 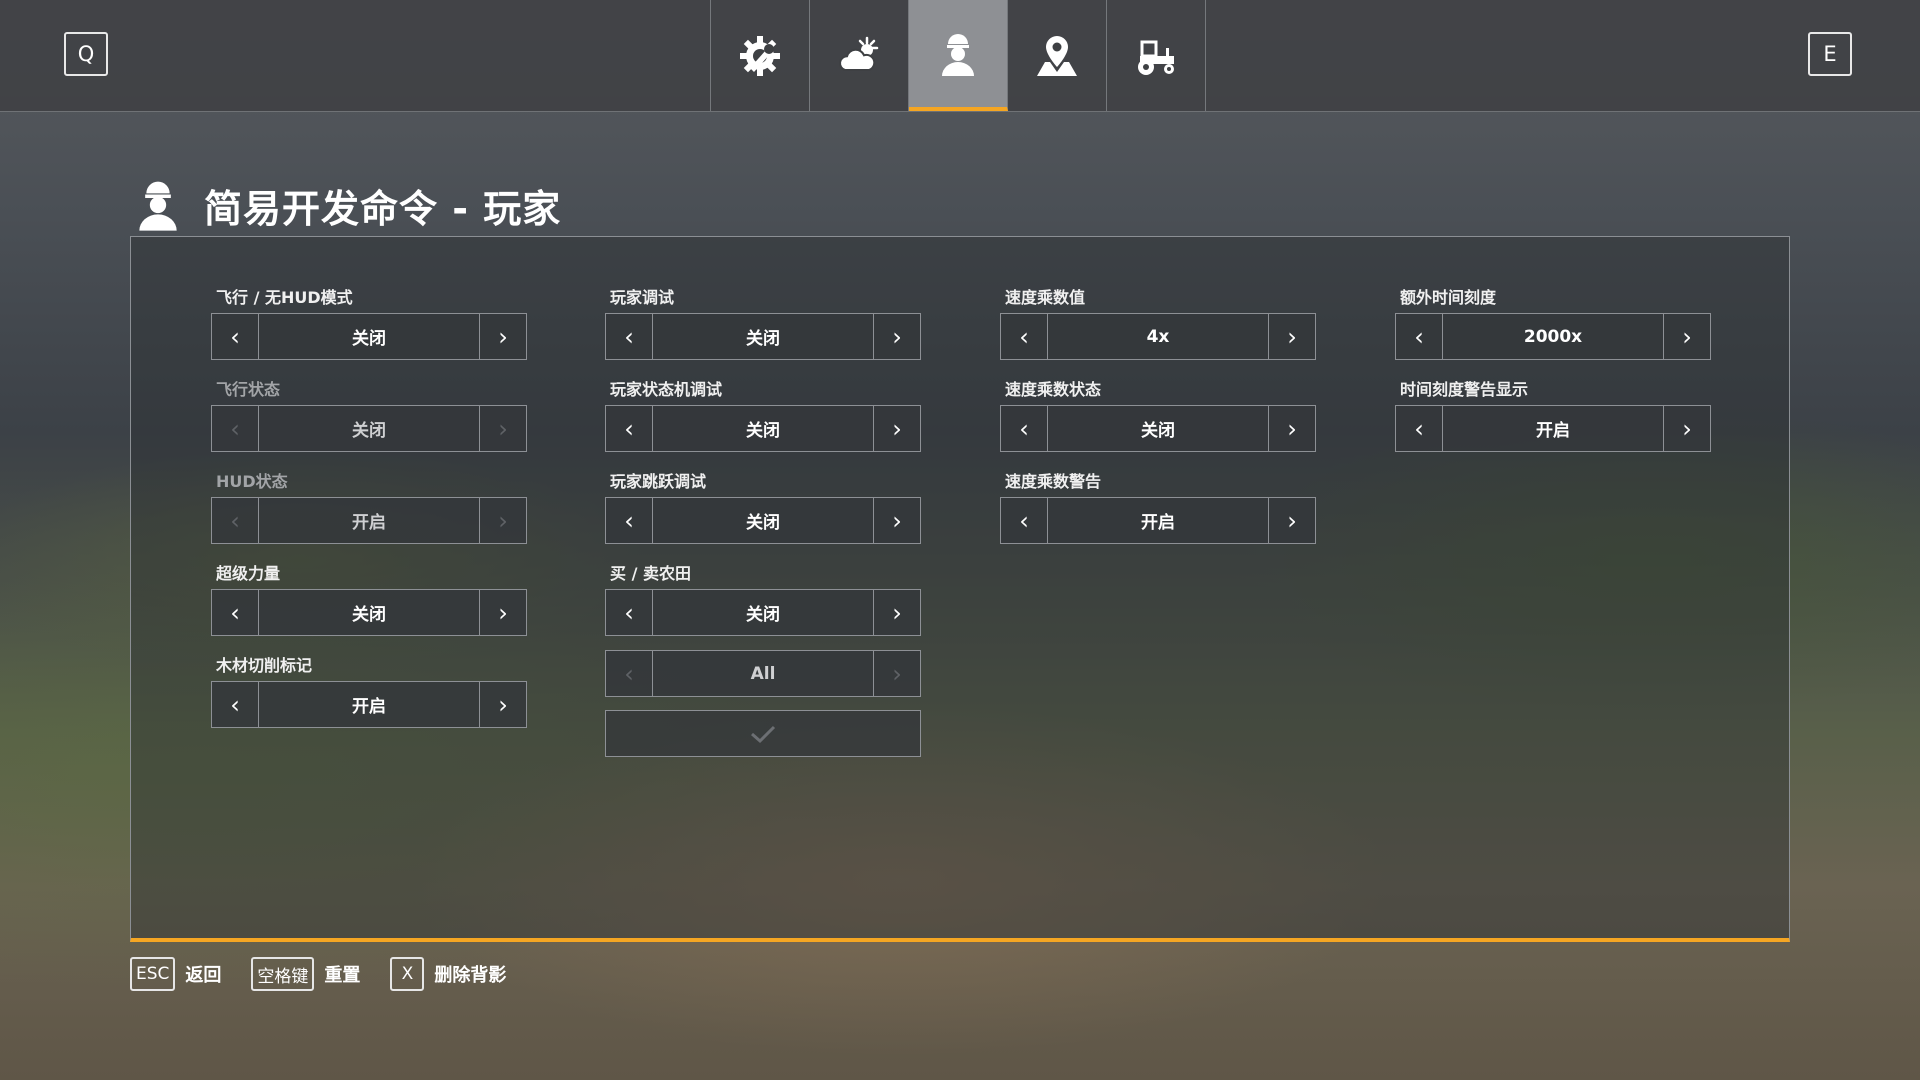 I want to click on top-menu-bar: Q E, so click(x=960, y=56).